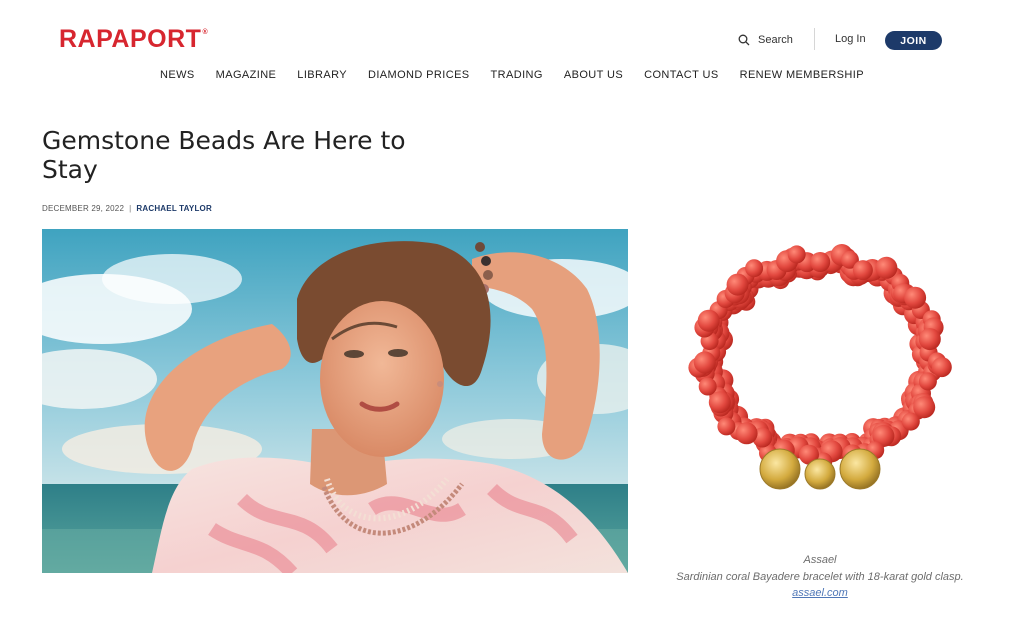 The width and height of the screenshot is (1024, 624). Describe the element at coordinates (322, 75) in the screenshot. I see `nav-item-library: LIBRARY` at that location.